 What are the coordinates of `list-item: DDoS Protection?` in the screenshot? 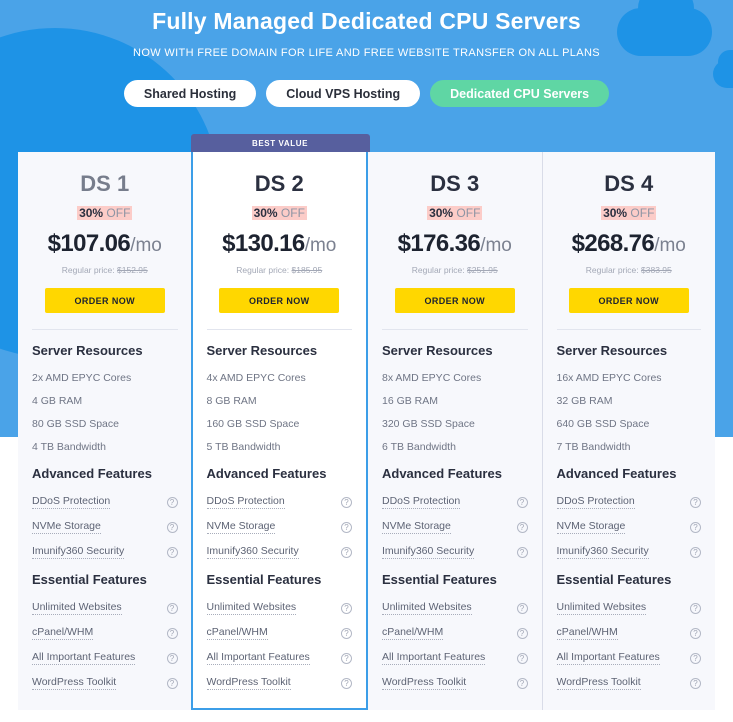 It's located at (628, 496).